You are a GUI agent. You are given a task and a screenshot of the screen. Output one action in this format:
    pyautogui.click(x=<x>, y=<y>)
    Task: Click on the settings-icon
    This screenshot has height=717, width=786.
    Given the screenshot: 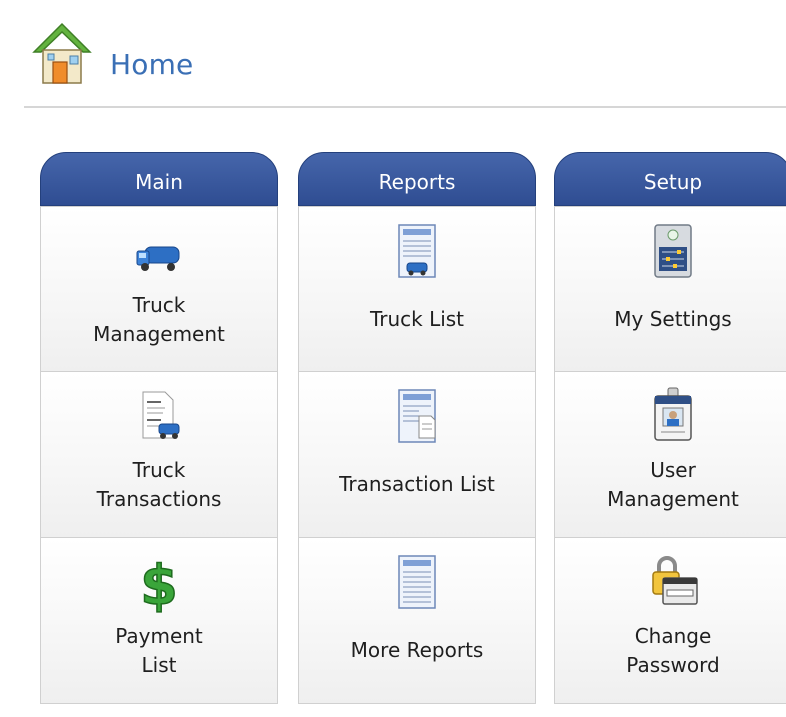 What is the action you would take?
    pyautogui.click(x=673, y=251)
    